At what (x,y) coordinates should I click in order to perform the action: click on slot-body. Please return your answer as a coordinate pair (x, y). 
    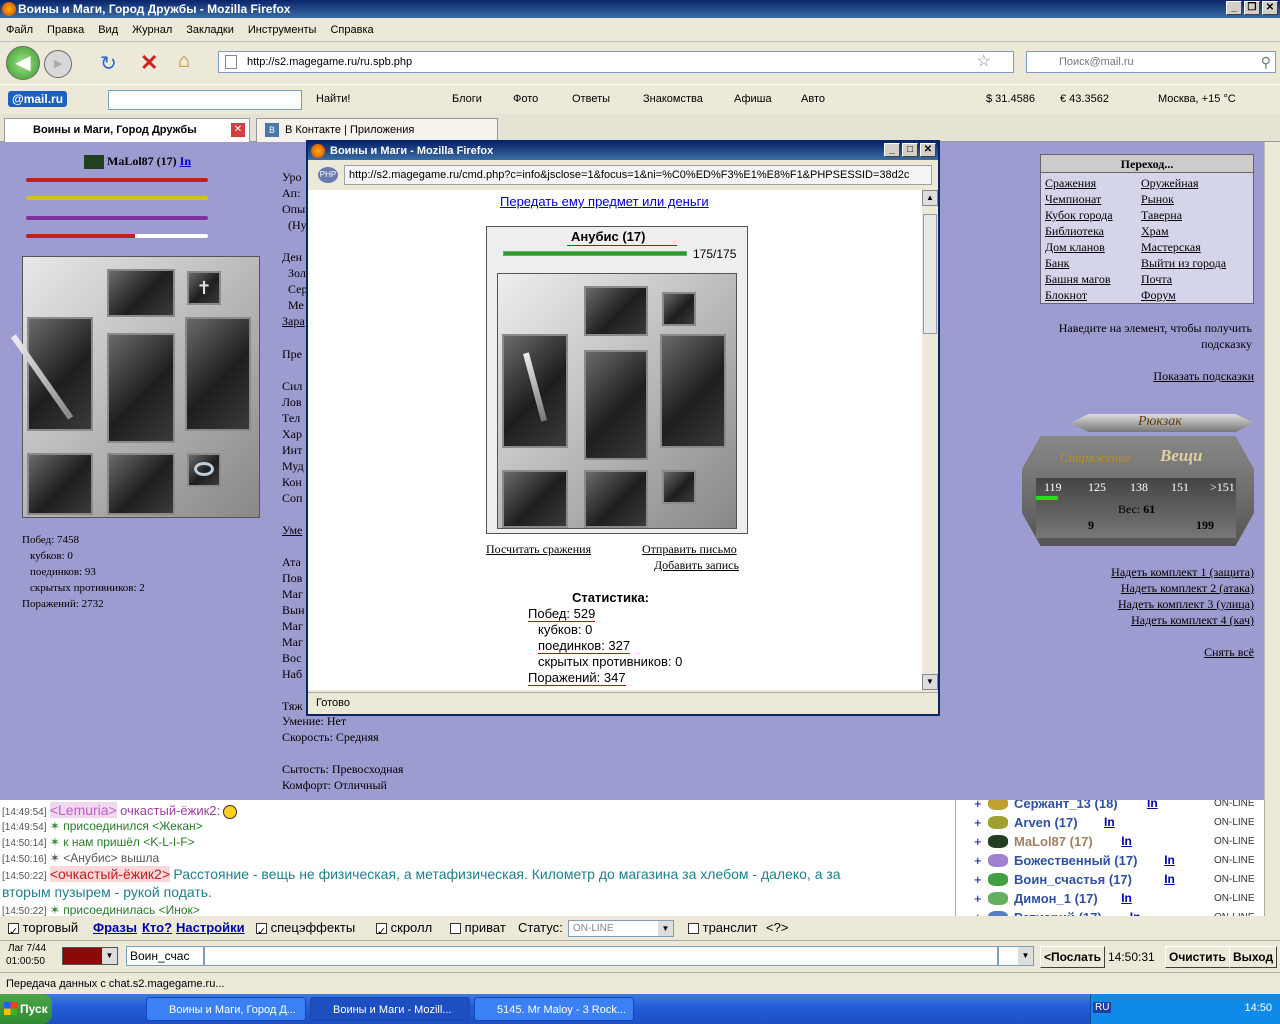
    Looking at the image, I should click on (141, 388).